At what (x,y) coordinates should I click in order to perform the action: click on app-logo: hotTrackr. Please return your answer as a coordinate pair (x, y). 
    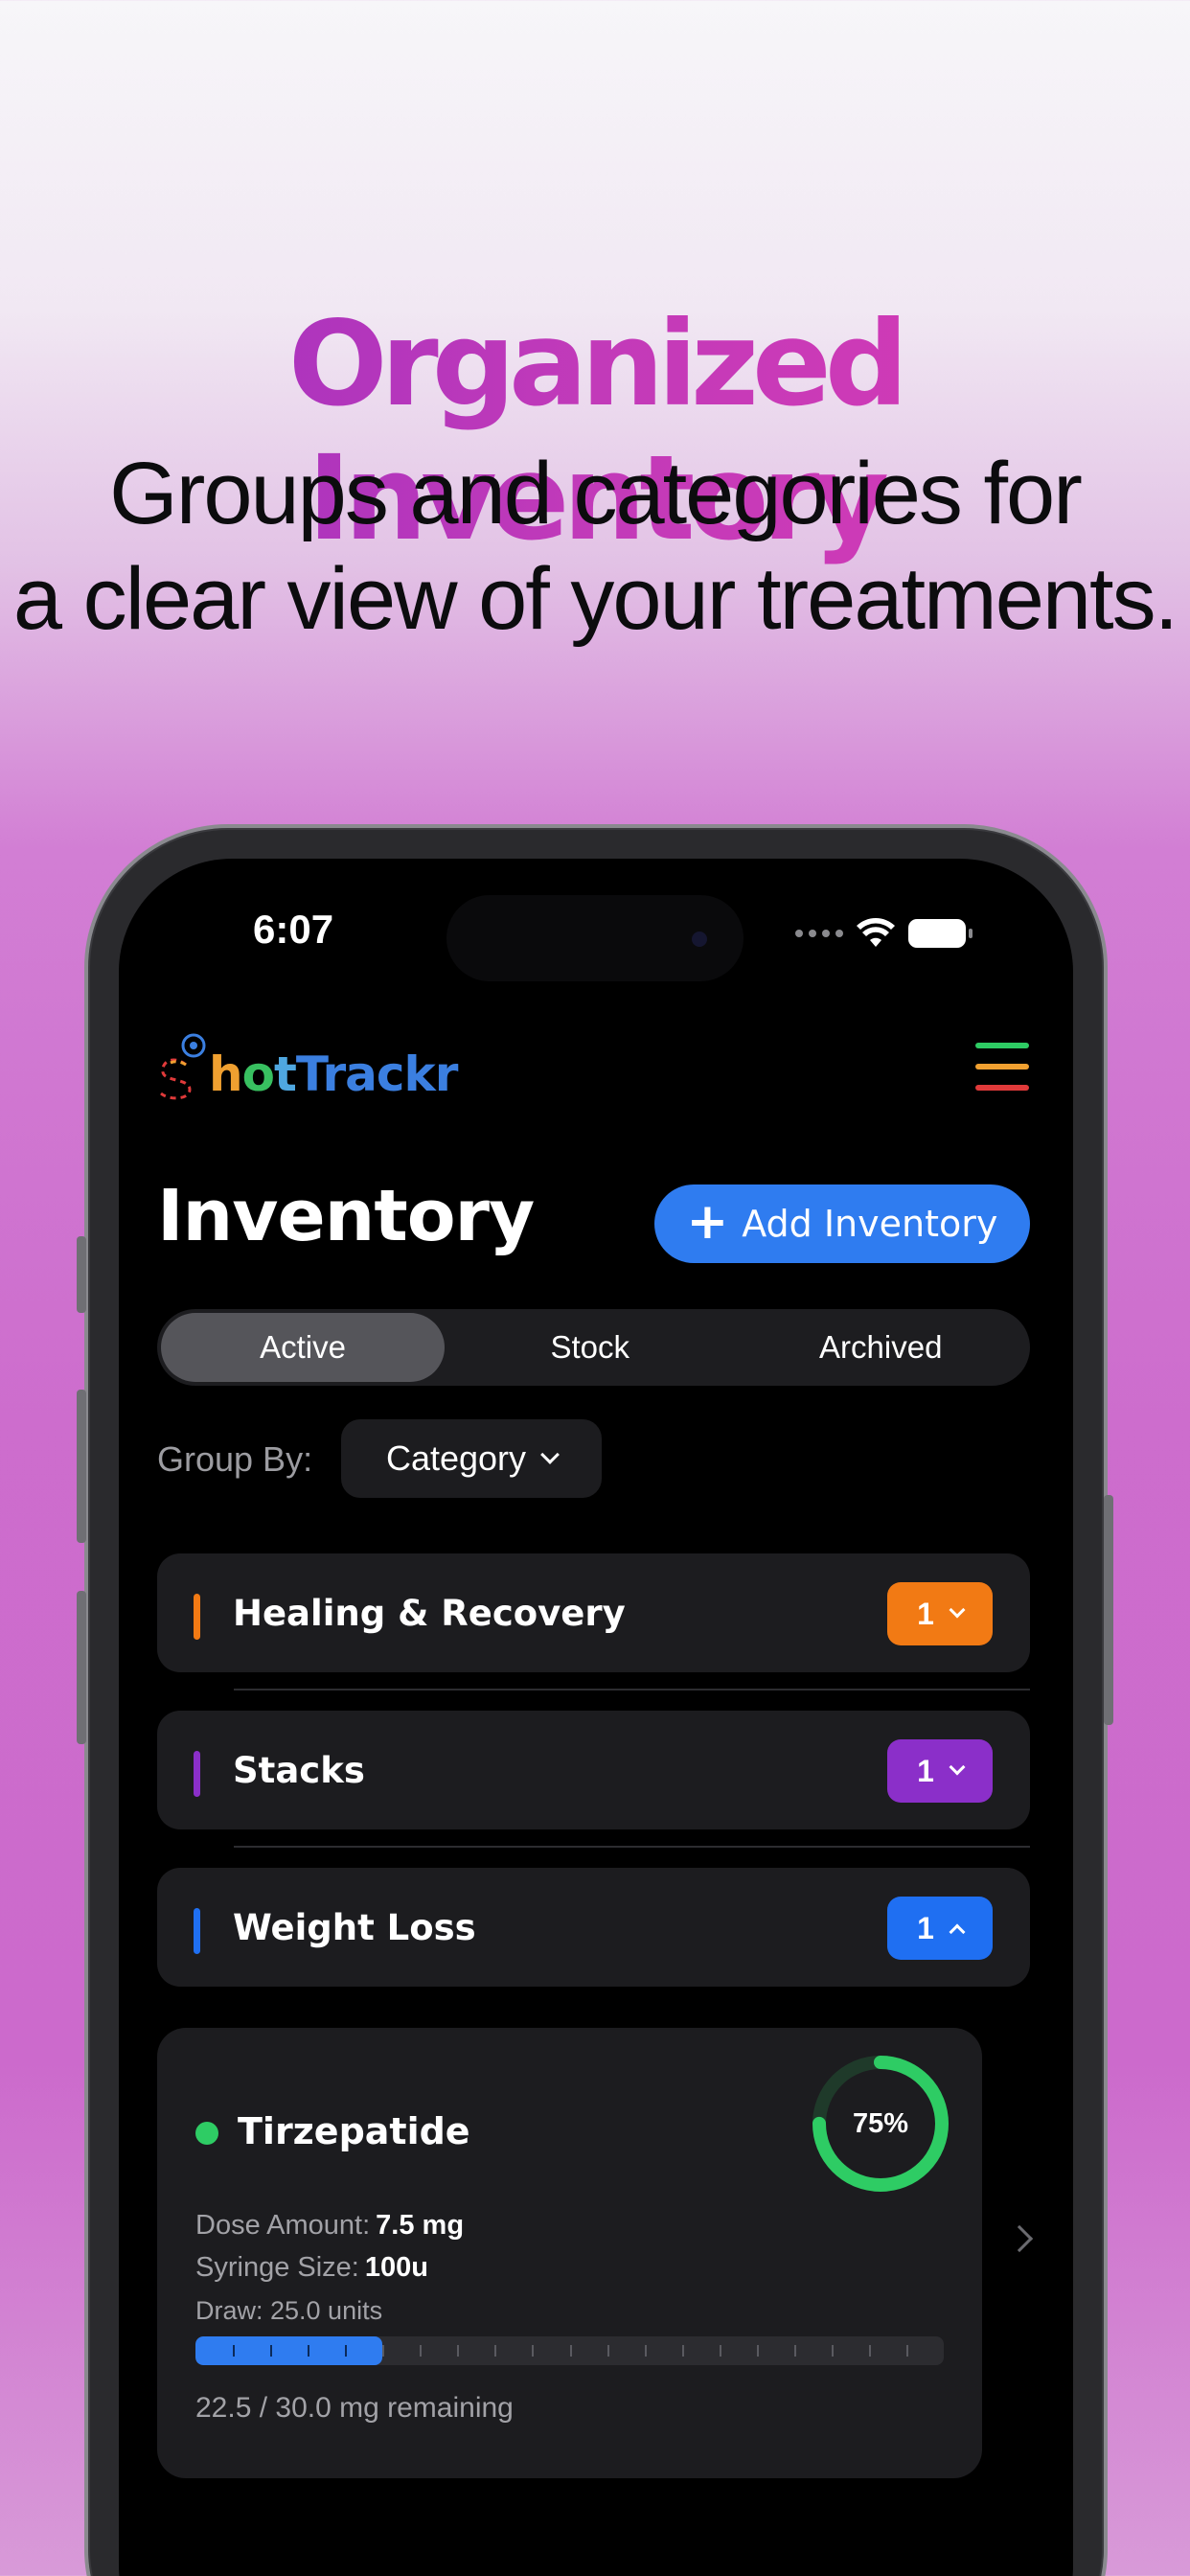
    Looking at the image, I should click on (308, 1064).